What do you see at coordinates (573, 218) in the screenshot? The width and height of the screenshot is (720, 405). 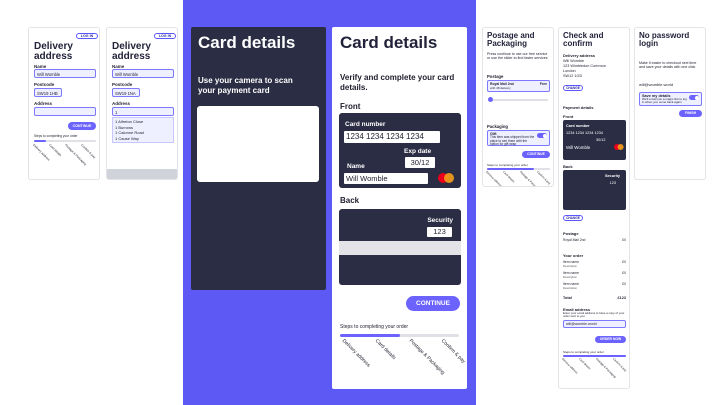 I see `change-payment-button: CHANGE` at bounding box center [573, 218].